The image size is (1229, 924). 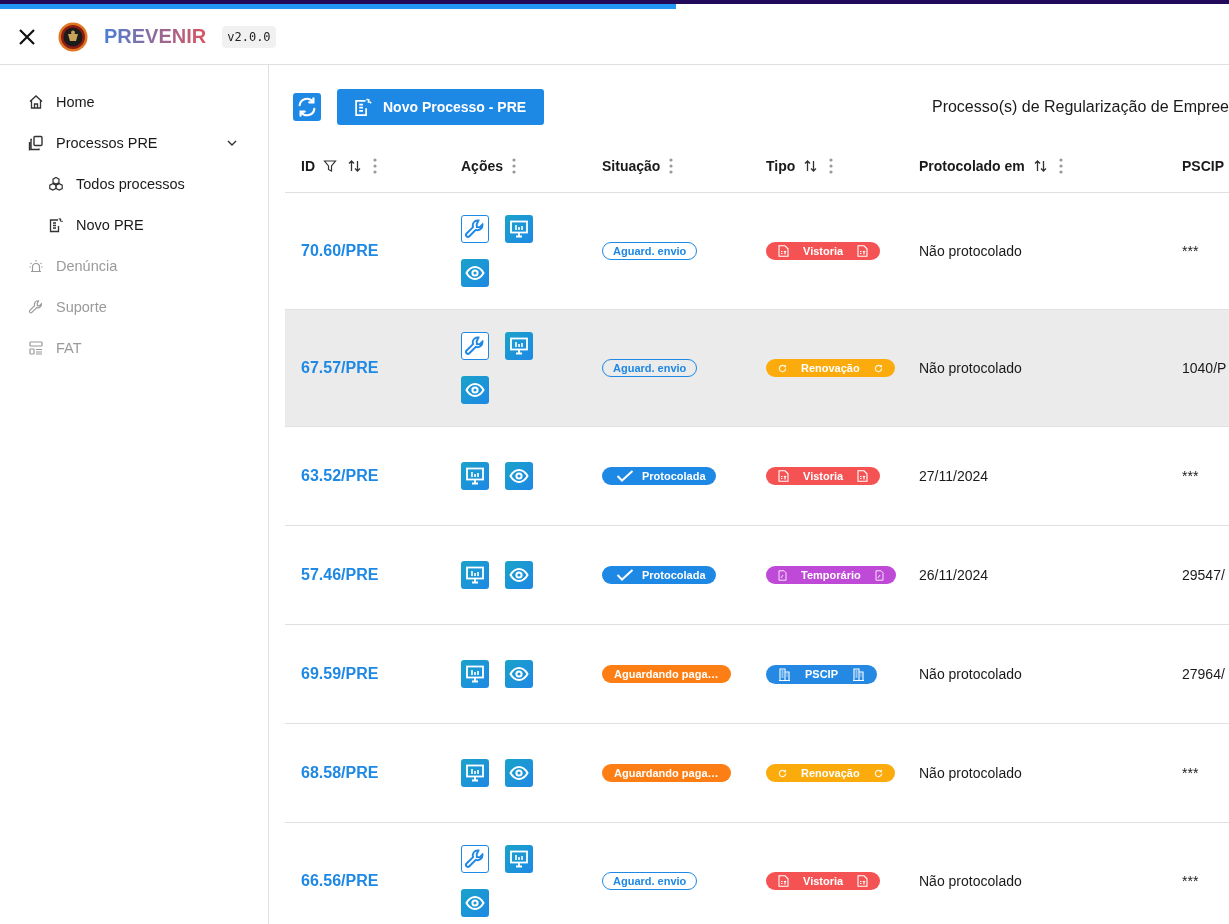 What do you see at coordinates (134, 183) in the screenshot?
I see `nav-item: Todos processos` at bounding box center [134, 183].